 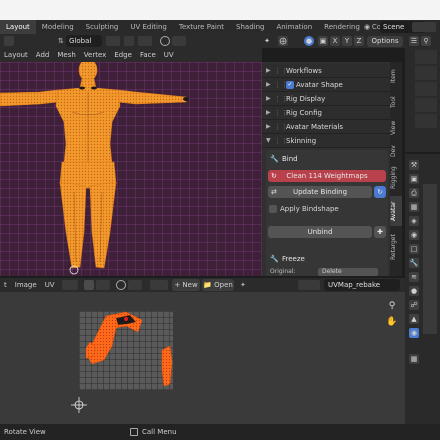 I want to click on clean-weightmaps-button: ↻ Clean 114 Weightmaps, so click(x=327, y=176).